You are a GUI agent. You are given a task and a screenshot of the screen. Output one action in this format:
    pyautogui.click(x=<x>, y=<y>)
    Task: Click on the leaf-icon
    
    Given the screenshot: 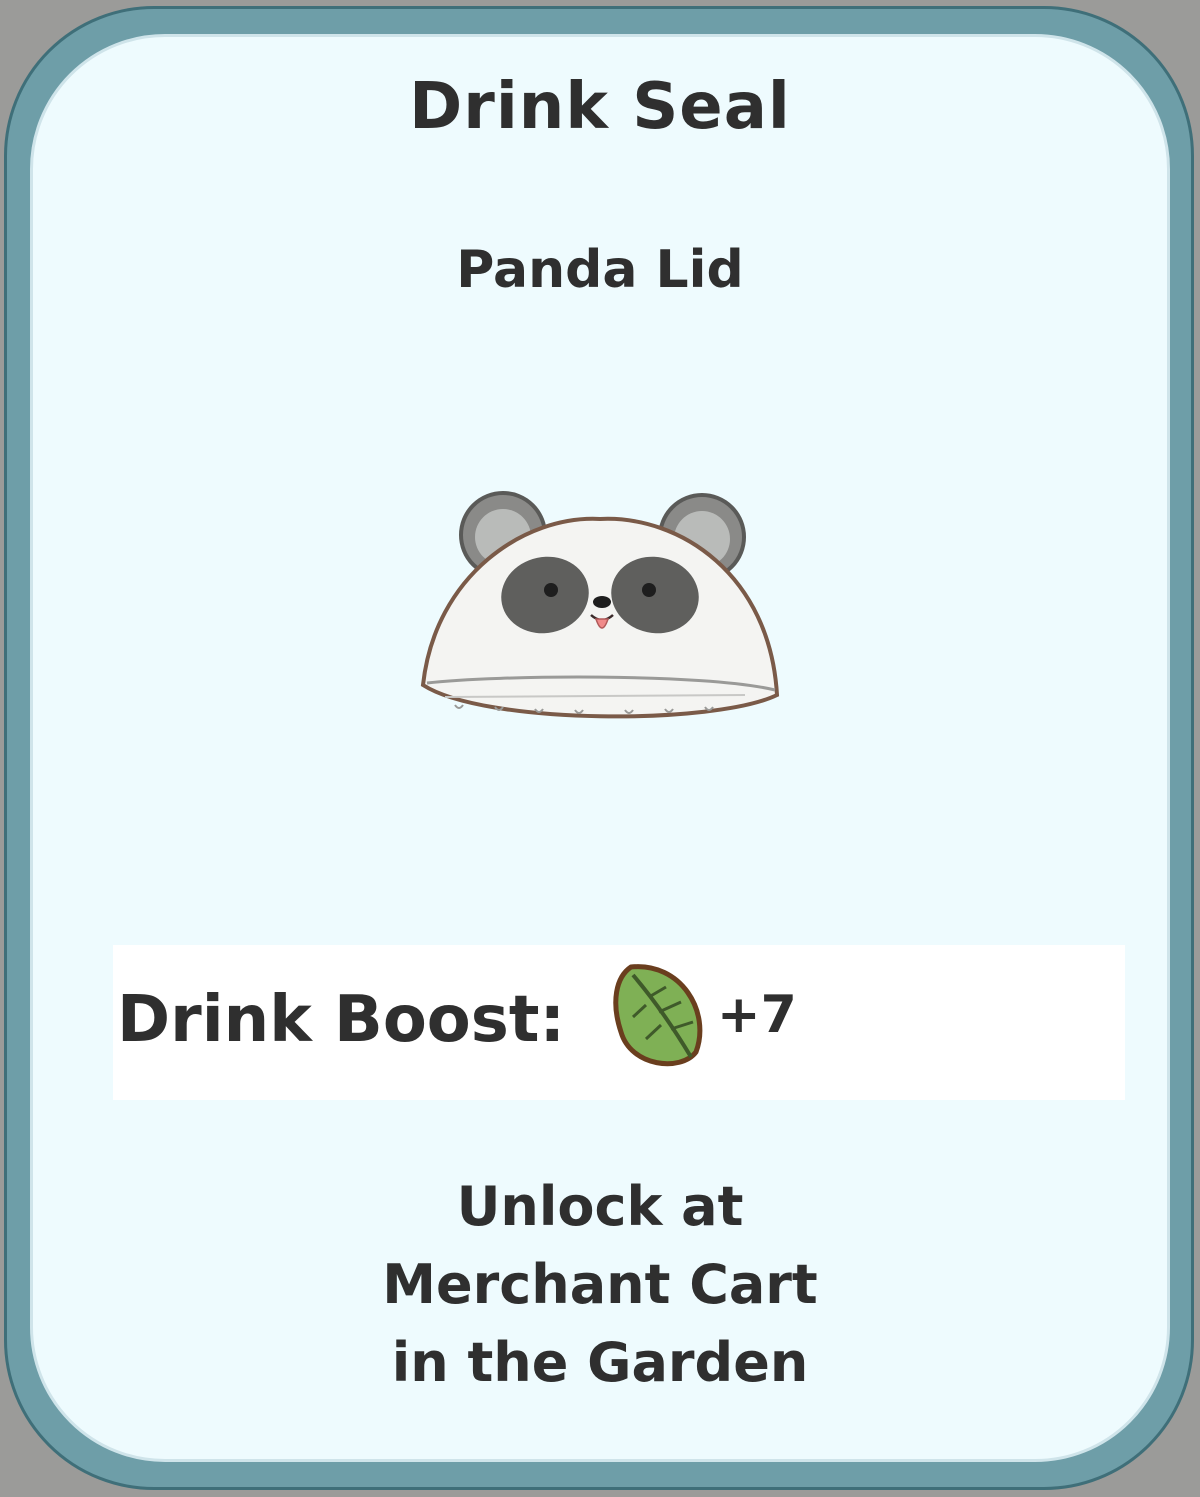 What is the action you would take?
    pyautogui.click(x=658, y=1015)
    